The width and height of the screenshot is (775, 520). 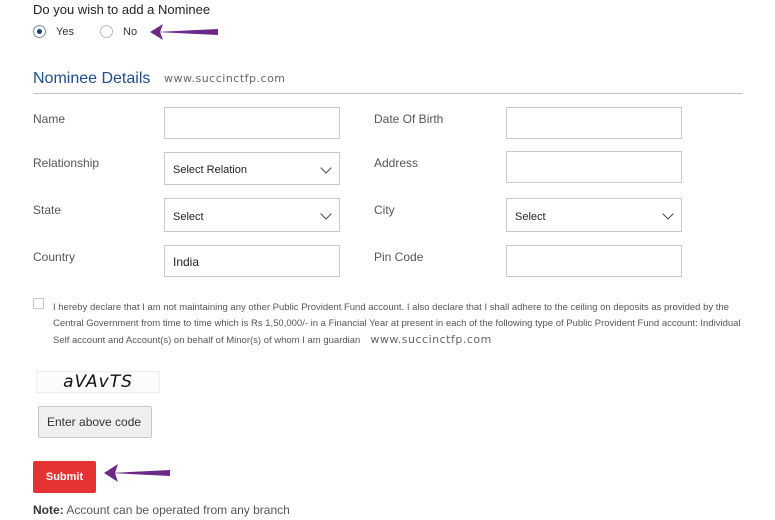 I want to click on relationship-select: Select Relation, so click(x=252, y=168).